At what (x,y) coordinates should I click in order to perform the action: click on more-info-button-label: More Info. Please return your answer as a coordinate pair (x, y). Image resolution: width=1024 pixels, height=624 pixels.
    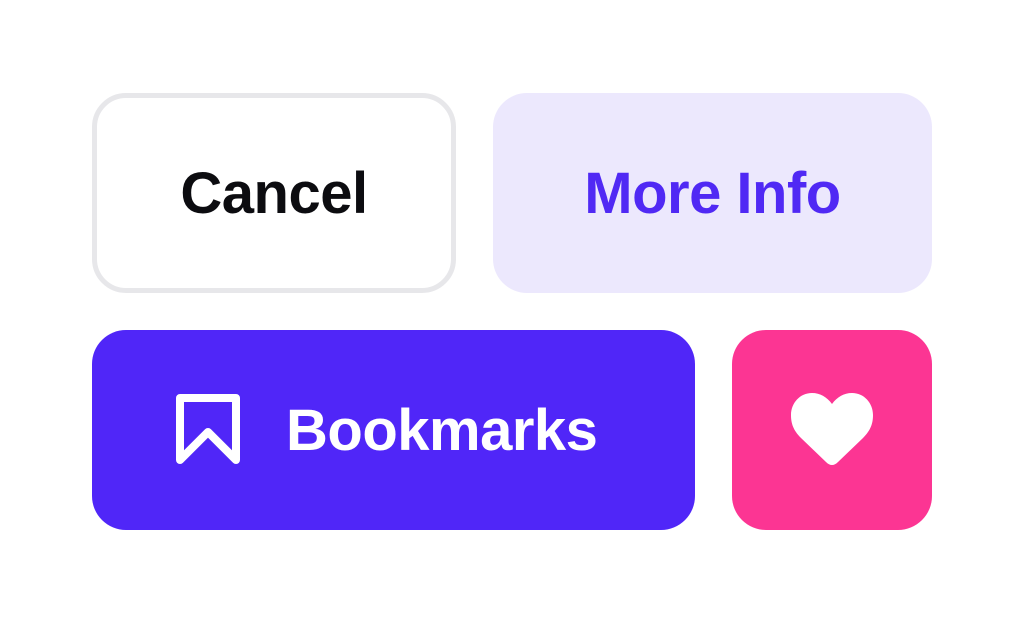
    Looking at the image, I should click on (712, 193).